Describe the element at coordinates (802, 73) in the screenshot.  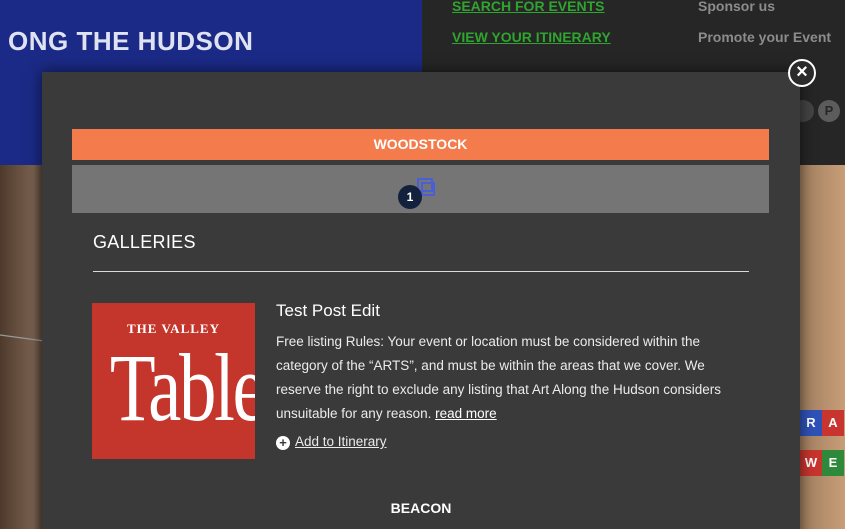
I see `close-icon: ×` at that location.